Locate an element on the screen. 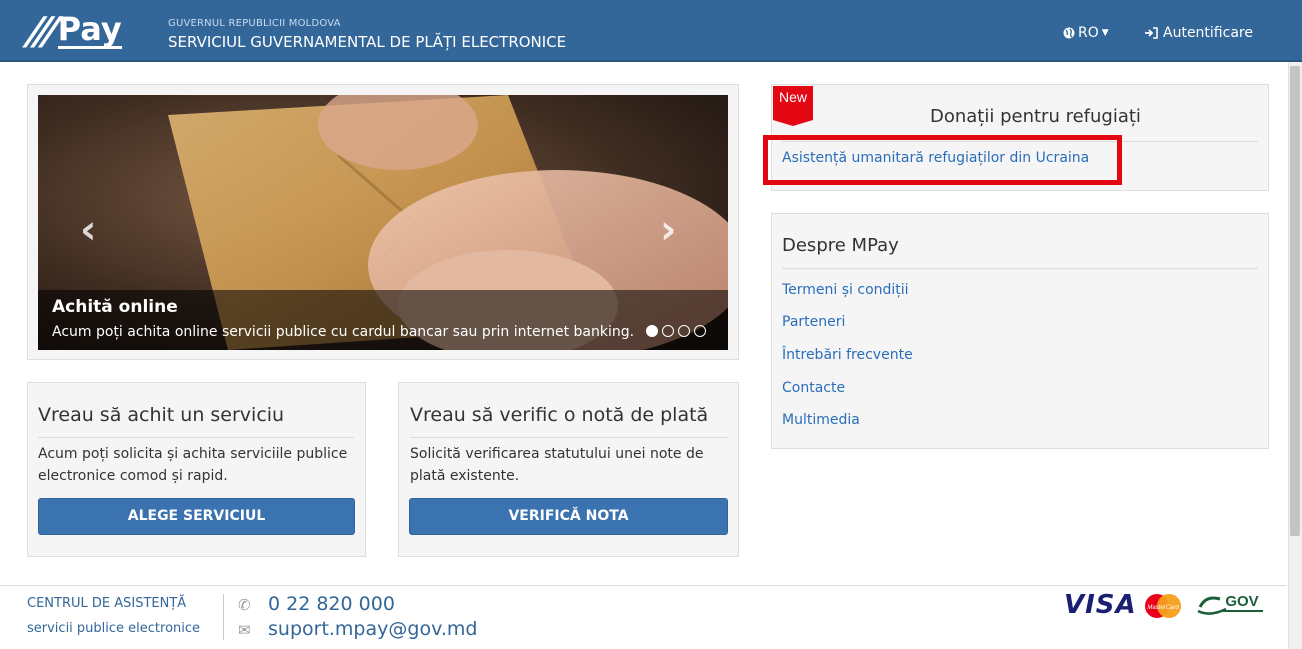  multimedia-link: Multimedia is located at coordinates (821, 420).